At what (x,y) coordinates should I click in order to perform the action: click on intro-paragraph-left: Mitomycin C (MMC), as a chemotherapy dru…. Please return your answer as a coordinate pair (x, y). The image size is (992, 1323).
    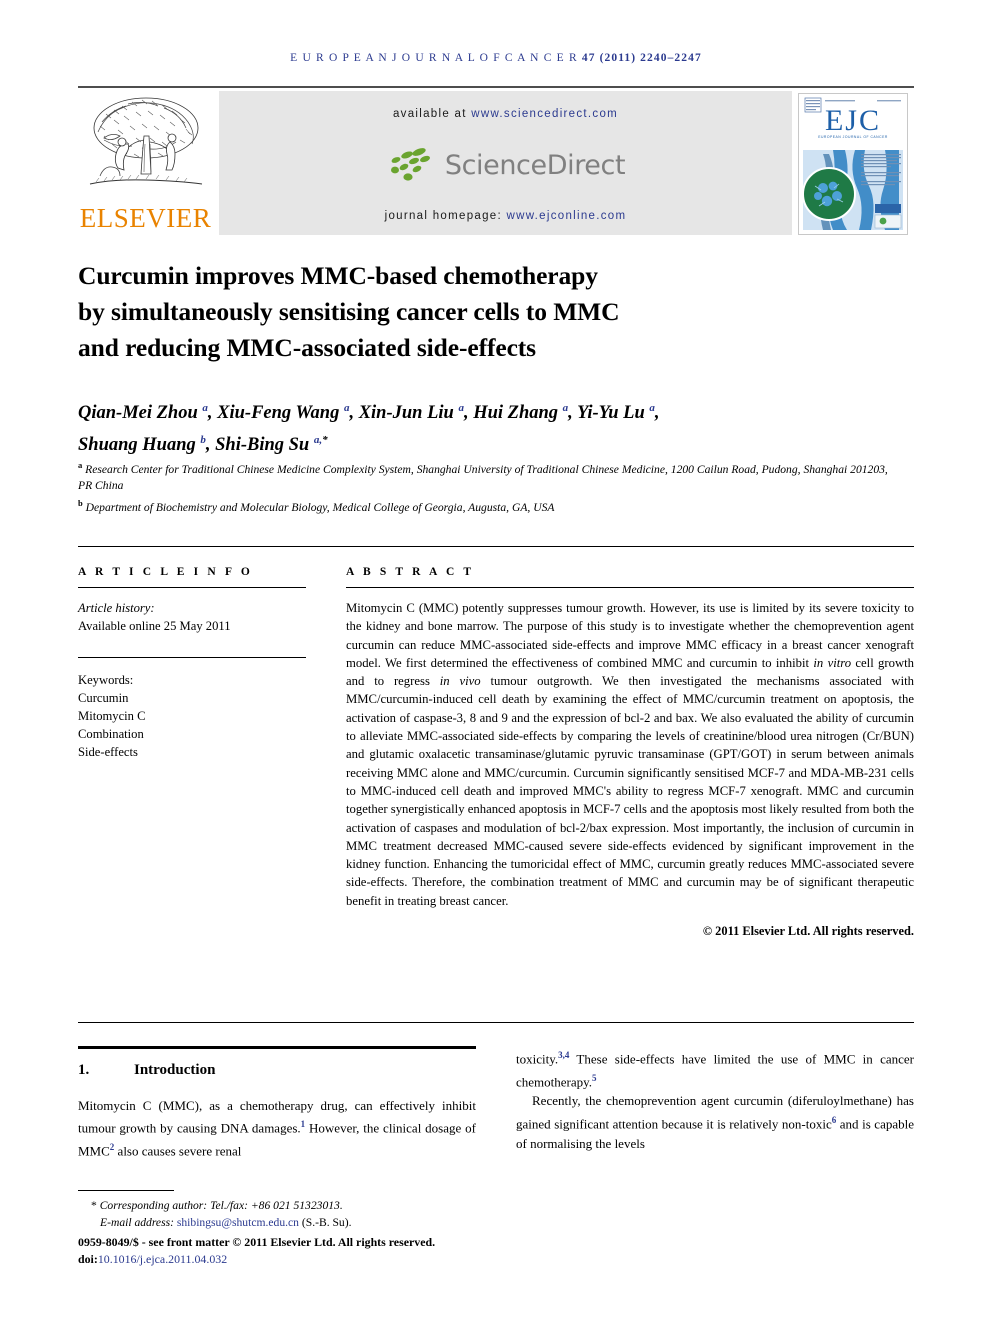
    Looking at the image, I should click on (277, 1128).